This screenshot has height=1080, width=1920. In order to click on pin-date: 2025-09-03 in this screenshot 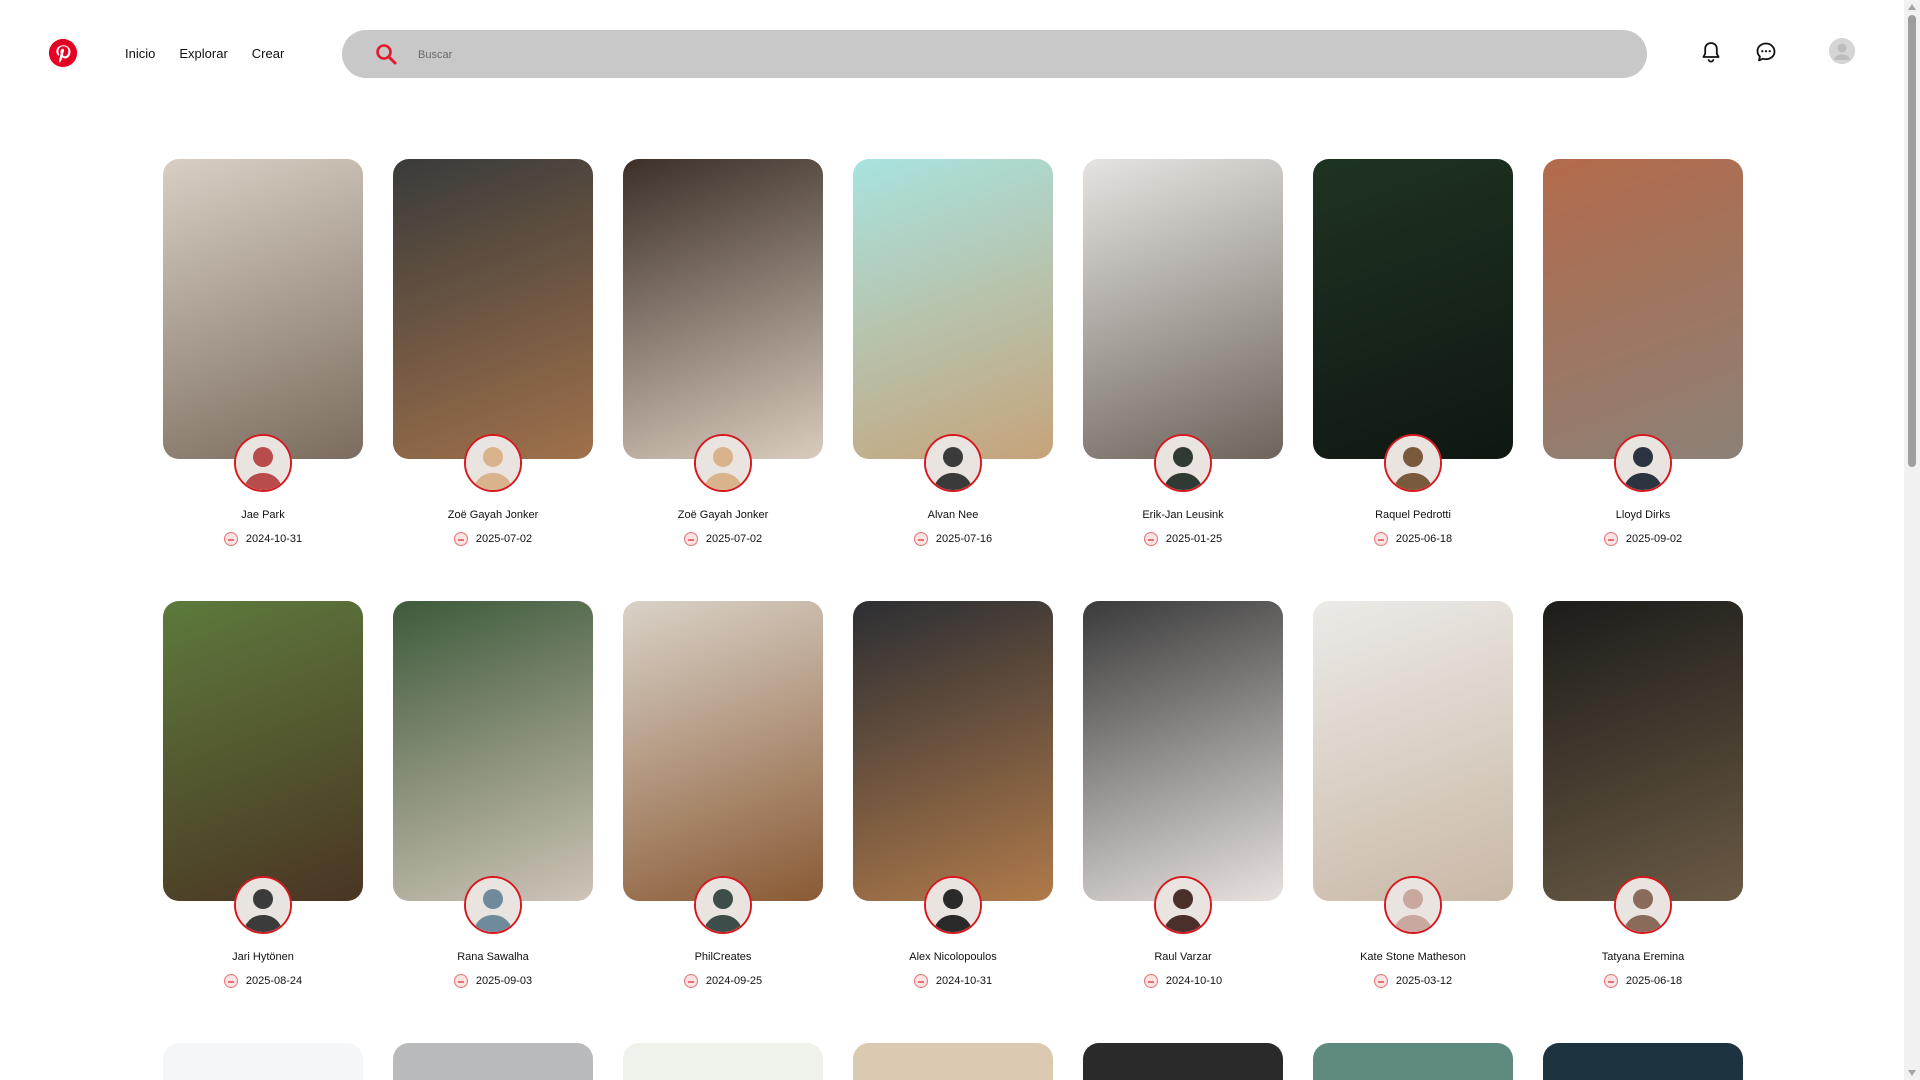, I will do `click(504, 981)`.